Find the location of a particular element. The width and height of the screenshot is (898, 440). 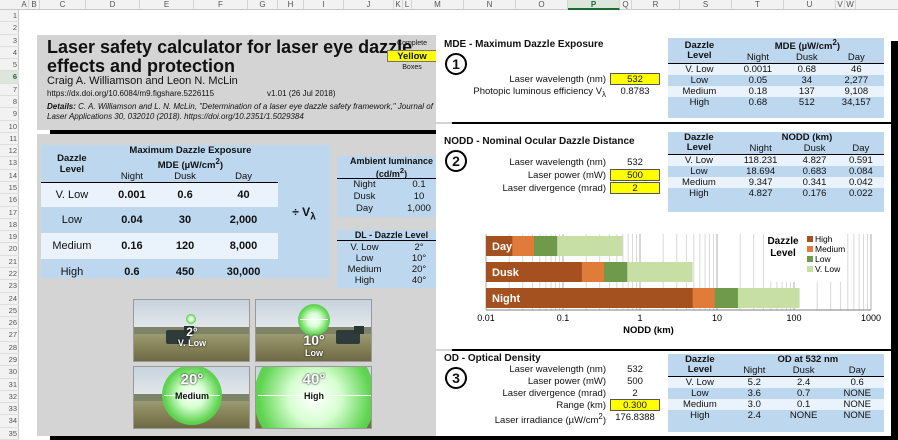

s2-divergence-input: 2 is located at coordinates (635, 188).